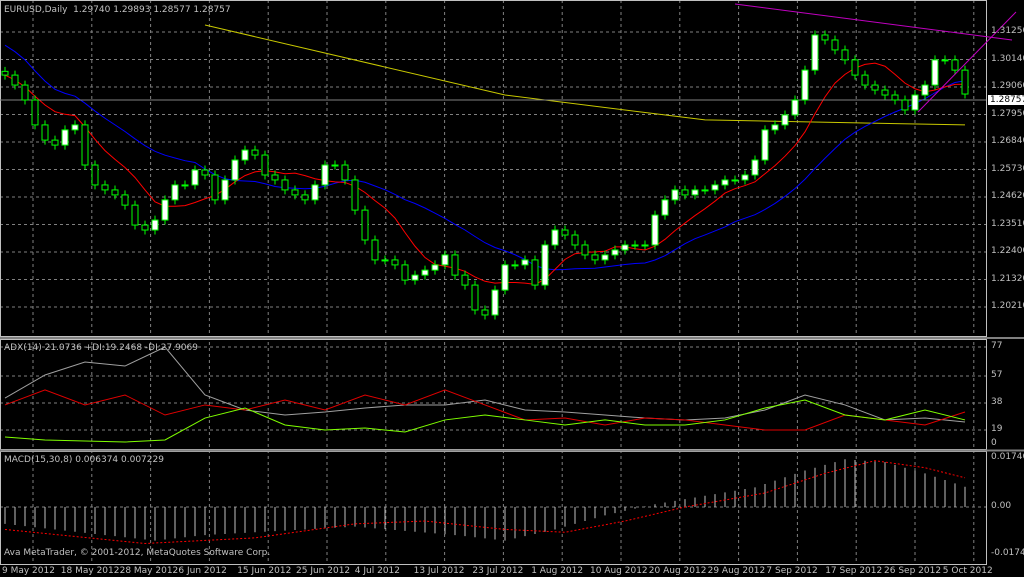  What do you see at coordinates (1007, 457) in the screenshot?
I see `macd-axis-label: 0.01746` at bounding box center [1007, 457].